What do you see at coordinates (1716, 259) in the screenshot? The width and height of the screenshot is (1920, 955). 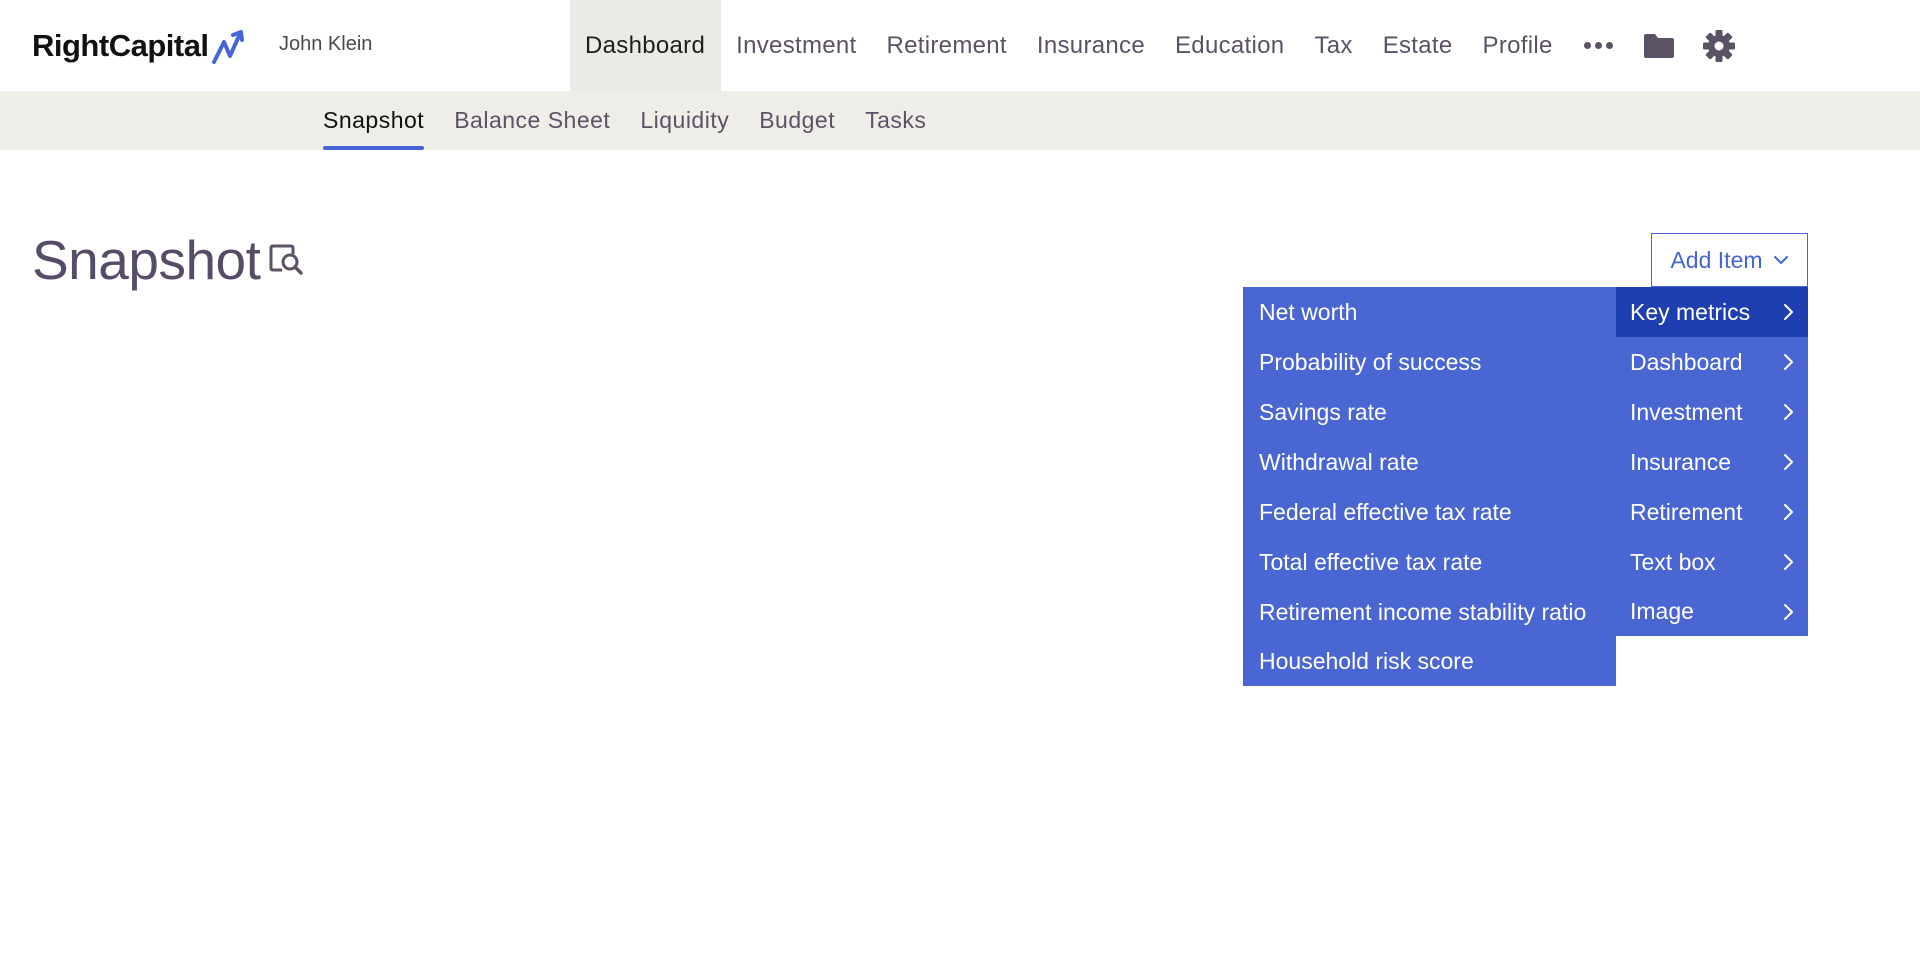 I see `add-item-label: Add Item` at bounding box center [1716, 259].